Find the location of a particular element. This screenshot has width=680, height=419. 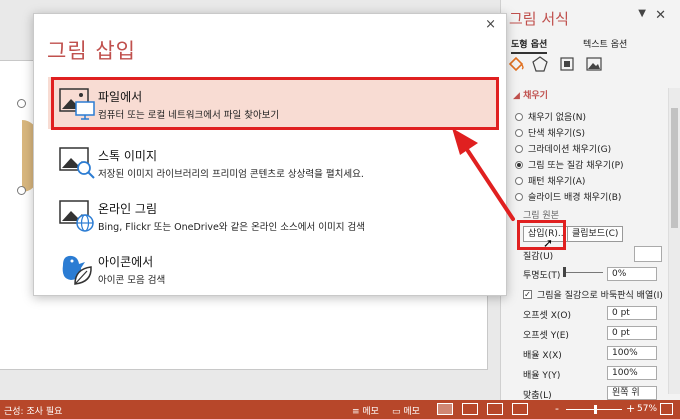

view-sorter-icon is located at coordinates (470, 409).